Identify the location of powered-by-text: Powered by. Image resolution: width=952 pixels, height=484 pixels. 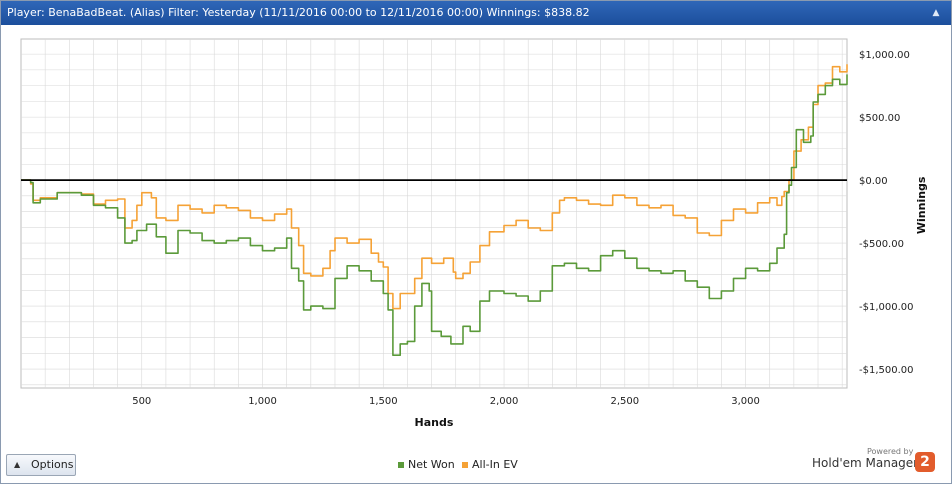
(890, 451).